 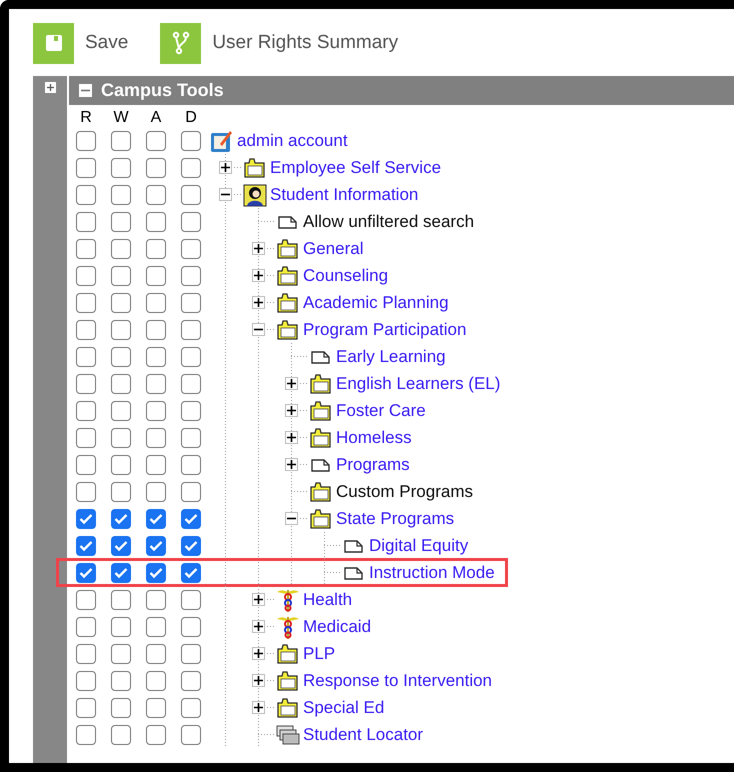 What do you see at coordinates (391, 356) in the screenshot?
I see `tree-link: Early Learning` at bounding box center [391, 356].